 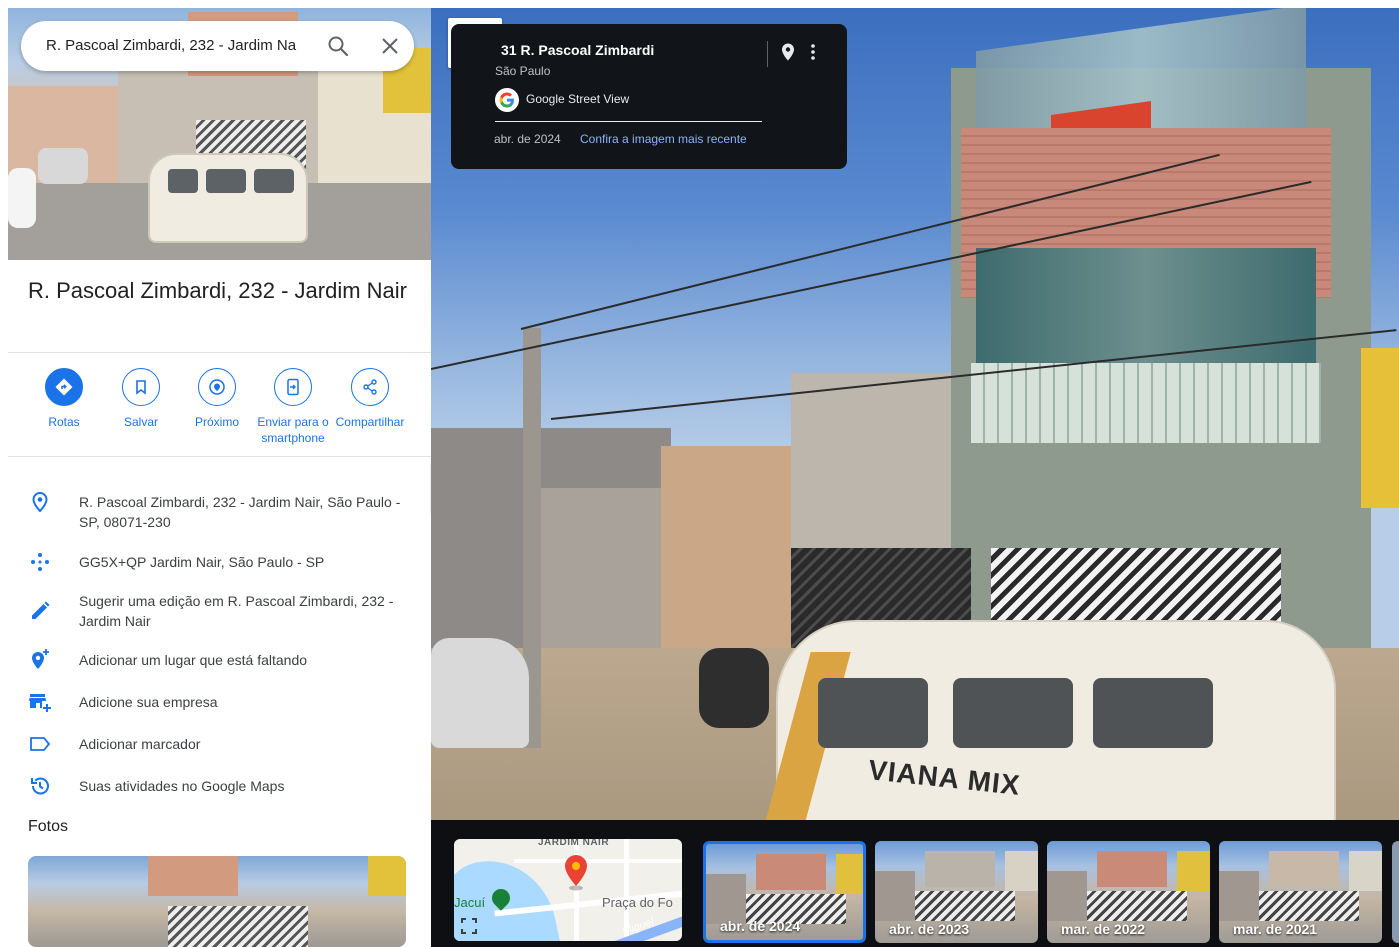 What do you see at coordinates (637, 902) in the screenshot?
I see `map-label: Praça do Fo` at bounding box center [637, 902].